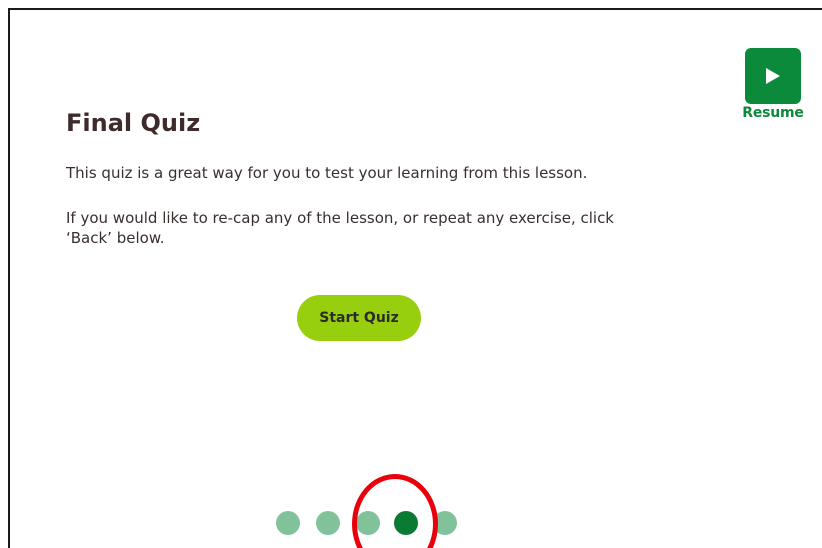 Image resolution: width=822 pixels, height=548 pixels. Describe the element at coordinates (359, 318) in the screenshot. I see `start-quiz-button: Start Quiz` at that location.